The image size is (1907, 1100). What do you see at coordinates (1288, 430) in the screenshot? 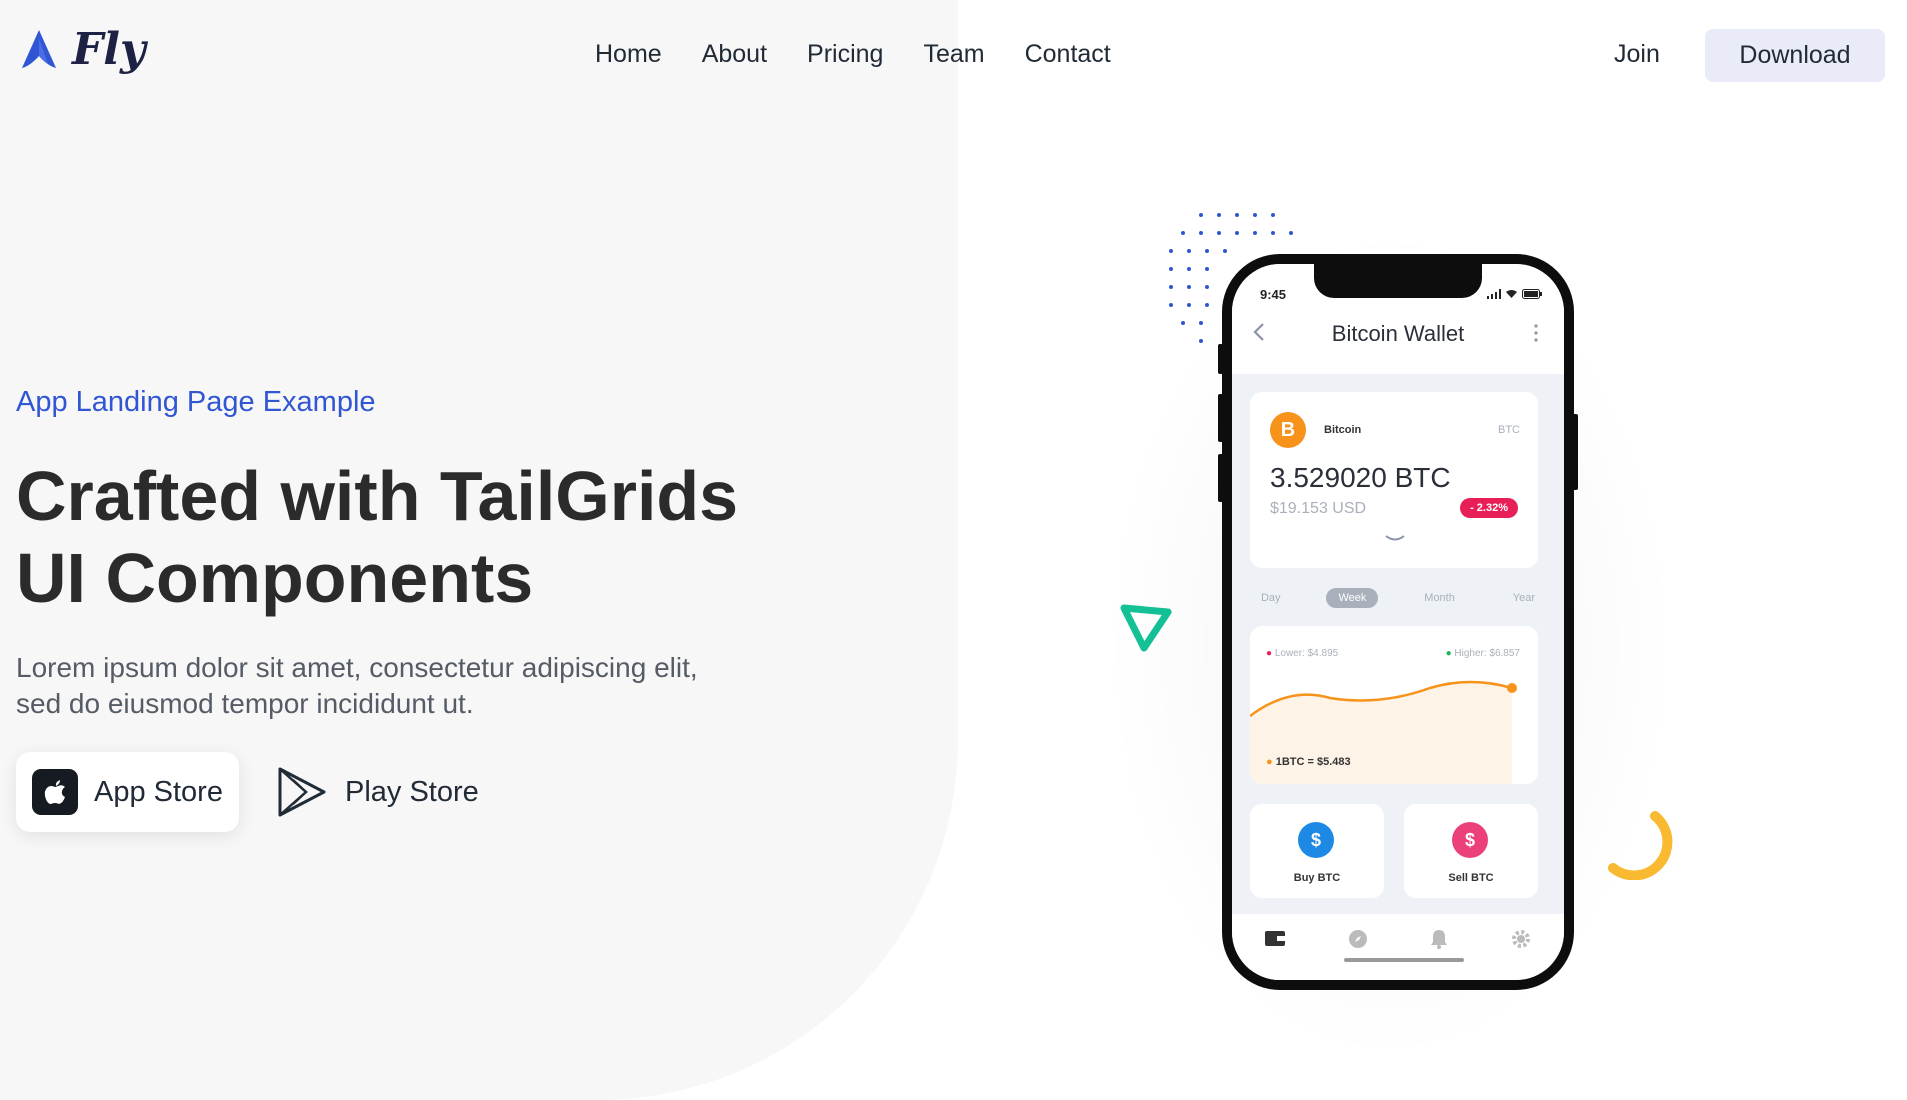
I see `bitcoin-icon: B` at bounding box center [1288, 430].